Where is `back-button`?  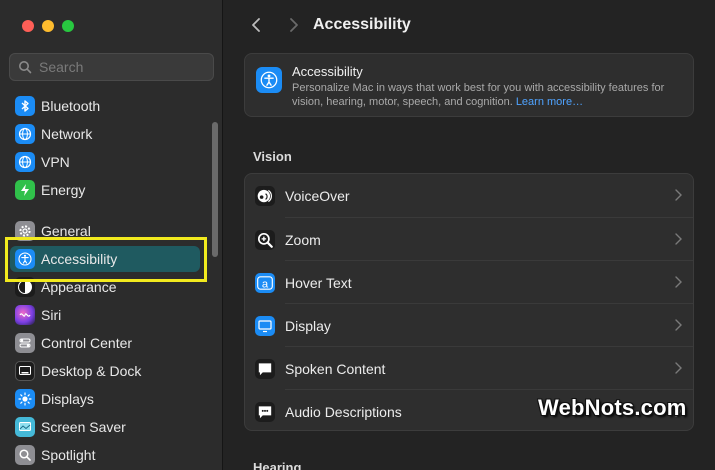
back-button is located at coordinates (256, 25).